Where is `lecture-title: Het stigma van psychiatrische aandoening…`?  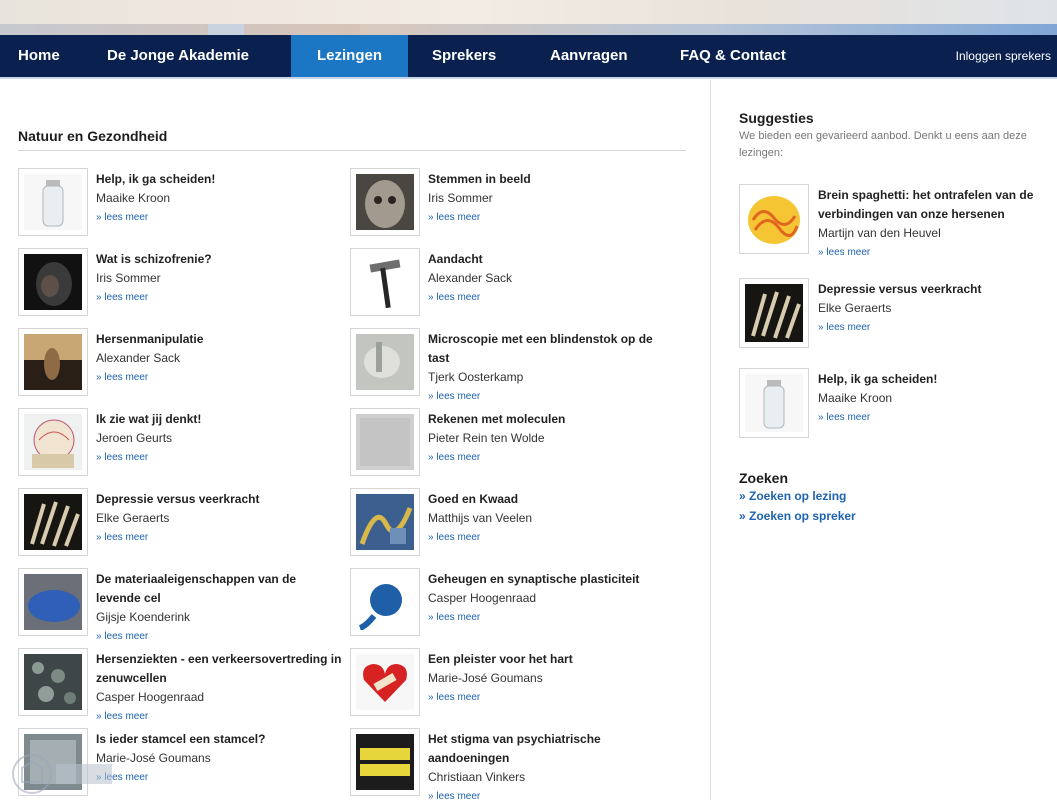 lecture-title: Het stigma van psychiatrische aandoening… is located at coordinates (552, 749).